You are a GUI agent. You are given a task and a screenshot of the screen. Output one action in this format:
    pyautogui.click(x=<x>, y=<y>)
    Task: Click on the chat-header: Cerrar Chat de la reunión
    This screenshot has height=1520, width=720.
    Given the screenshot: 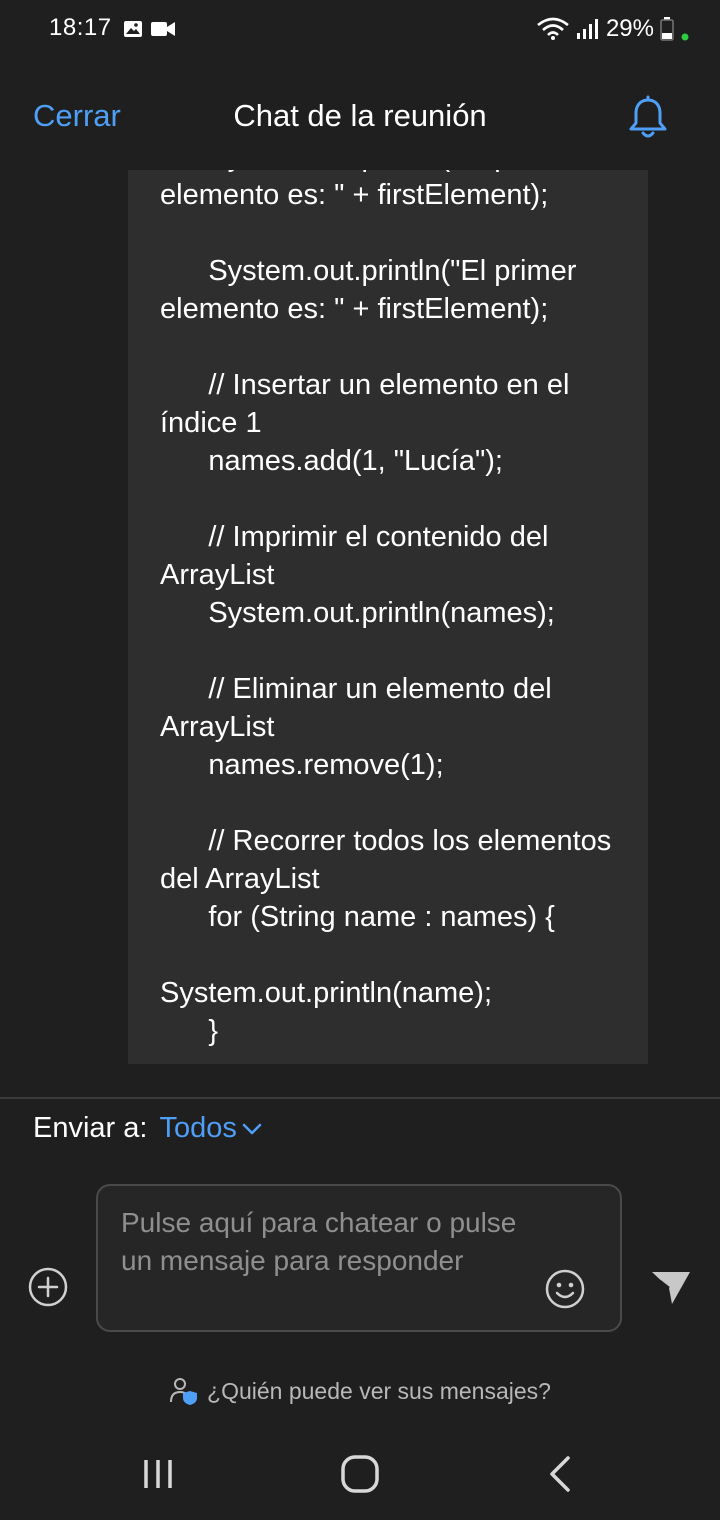 What is the action you would take?
    pyautogui.click(x=360, y=118)
    